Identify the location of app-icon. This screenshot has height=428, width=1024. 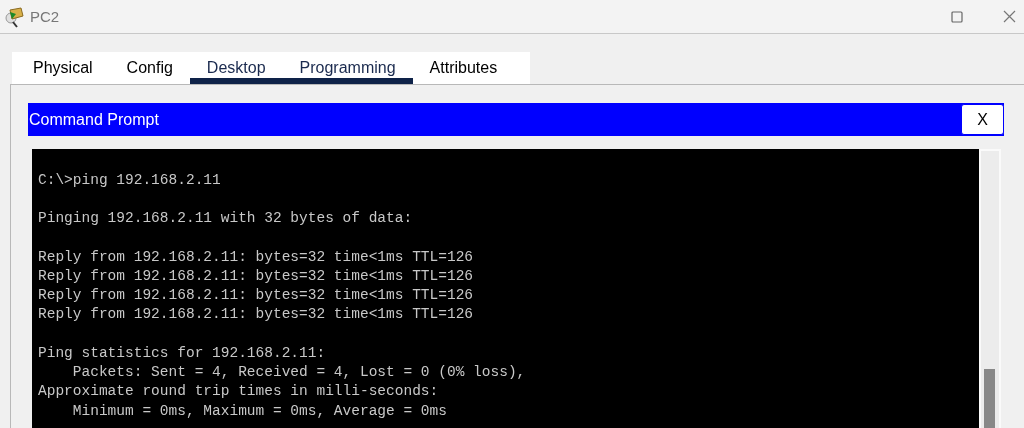
(15, 16).